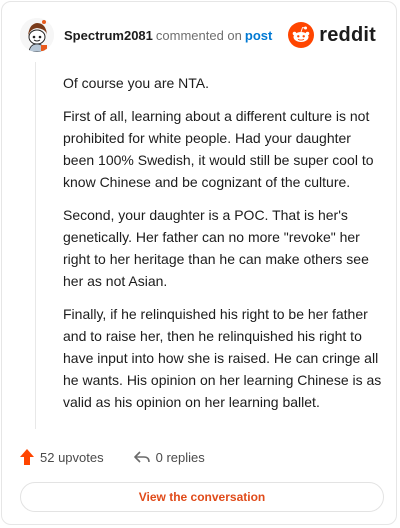  What do you see at coordinates (35, 245) in the screenshot?
I see `thread-line` at bounding box center [35, 245].